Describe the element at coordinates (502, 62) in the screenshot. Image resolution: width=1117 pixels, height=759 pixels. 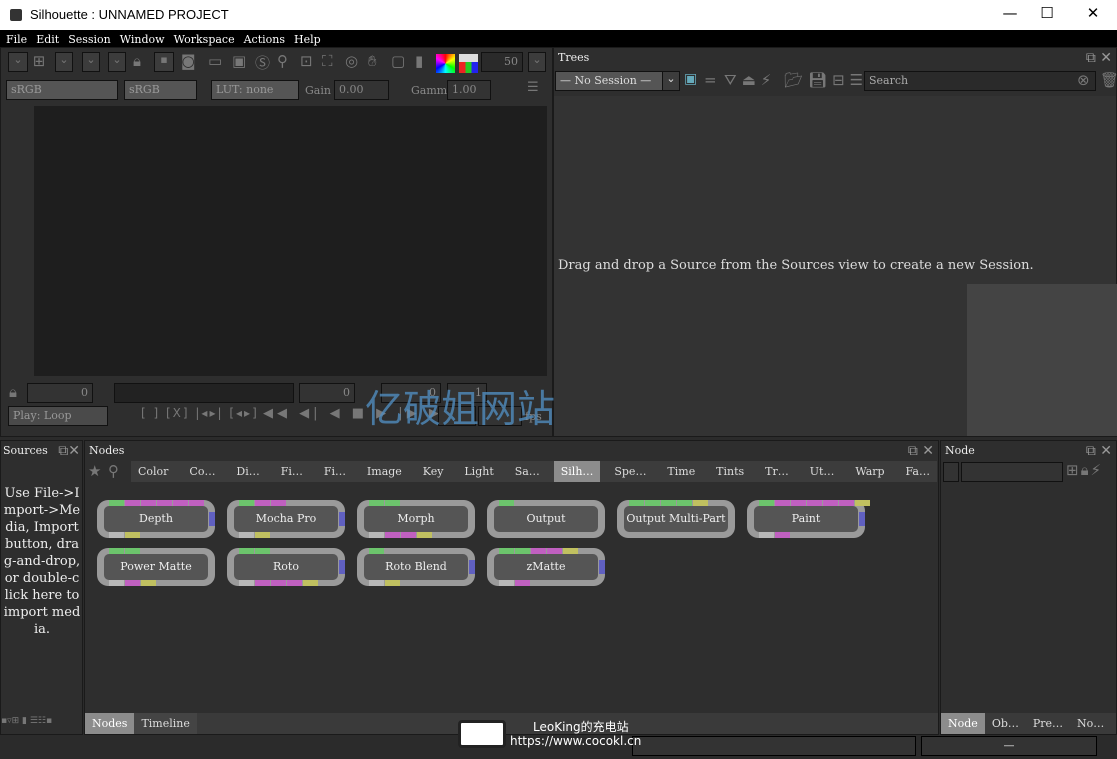
I see `zoom-field: 50` at that location.